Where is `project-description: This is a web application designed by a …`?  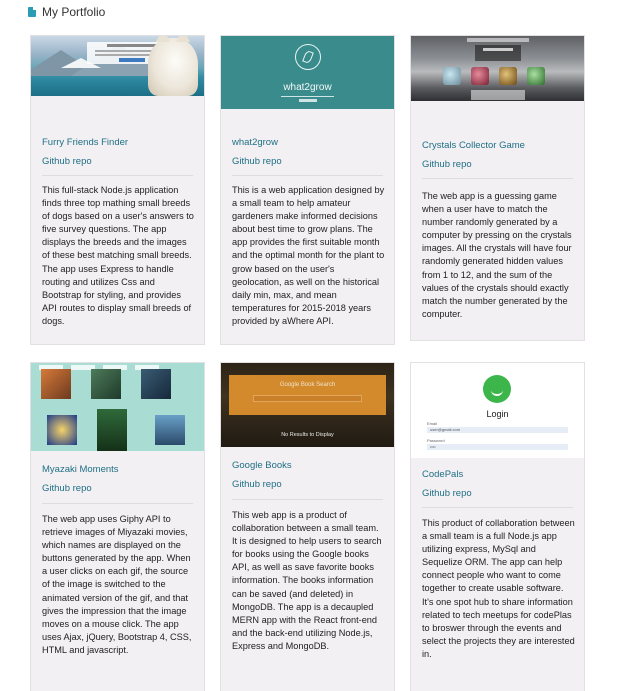
project-description: This is a web application designed by a … is located at coordinates (308, 255).